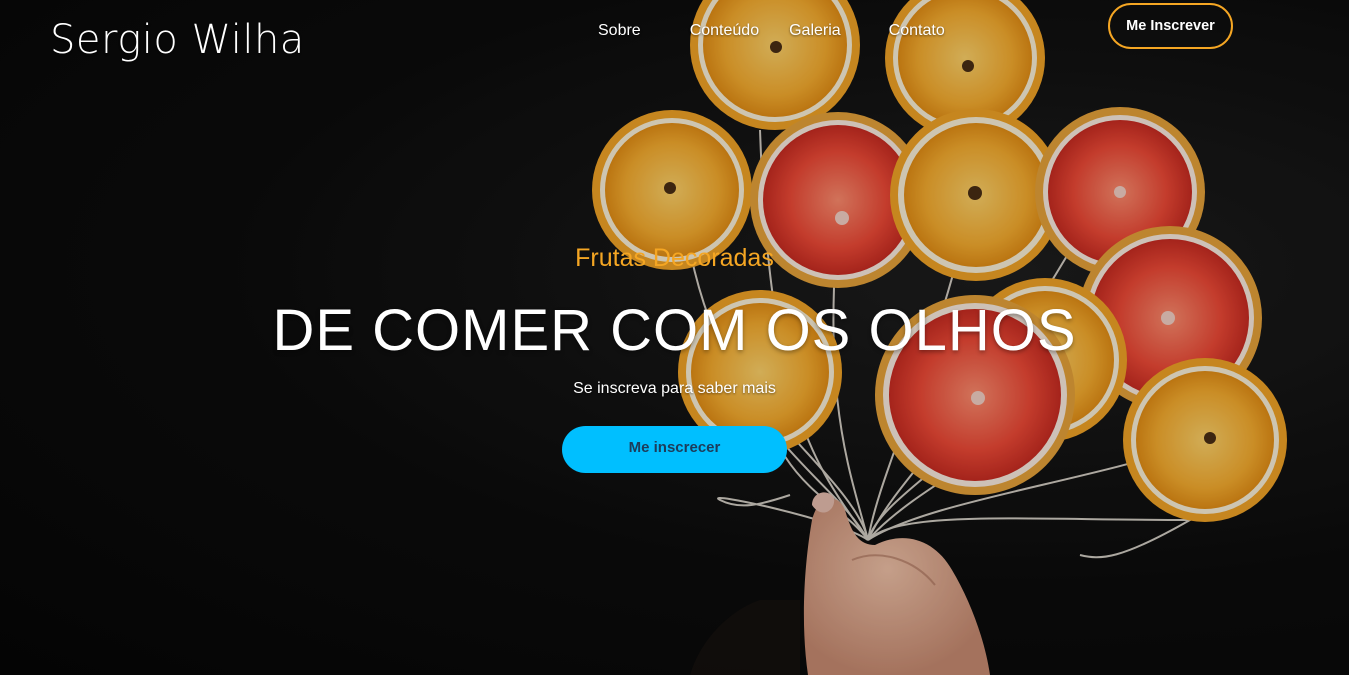 This screenshot has height=675, width=1349. What do you see at coordinates (818, 31) in the screenshot?
I see `nav-link-galeria: Galeria` at bounding box center [818, 31].